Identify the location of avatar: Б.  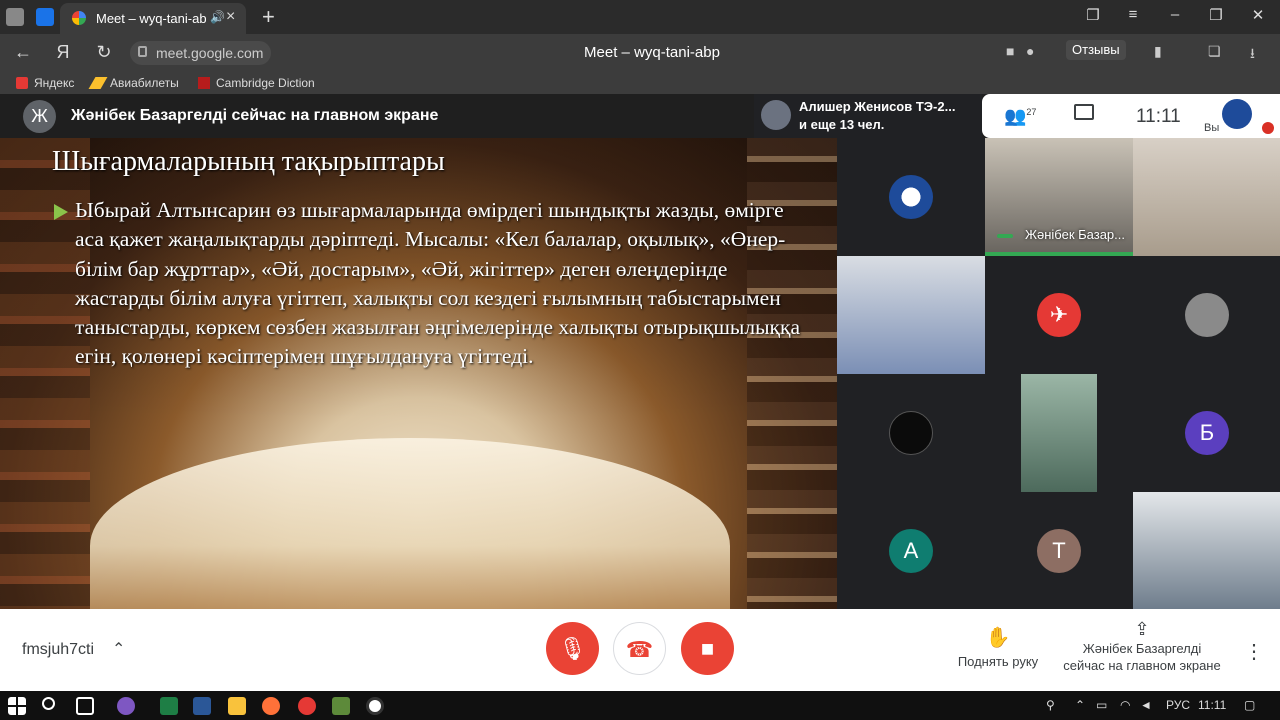
(1207, 433).